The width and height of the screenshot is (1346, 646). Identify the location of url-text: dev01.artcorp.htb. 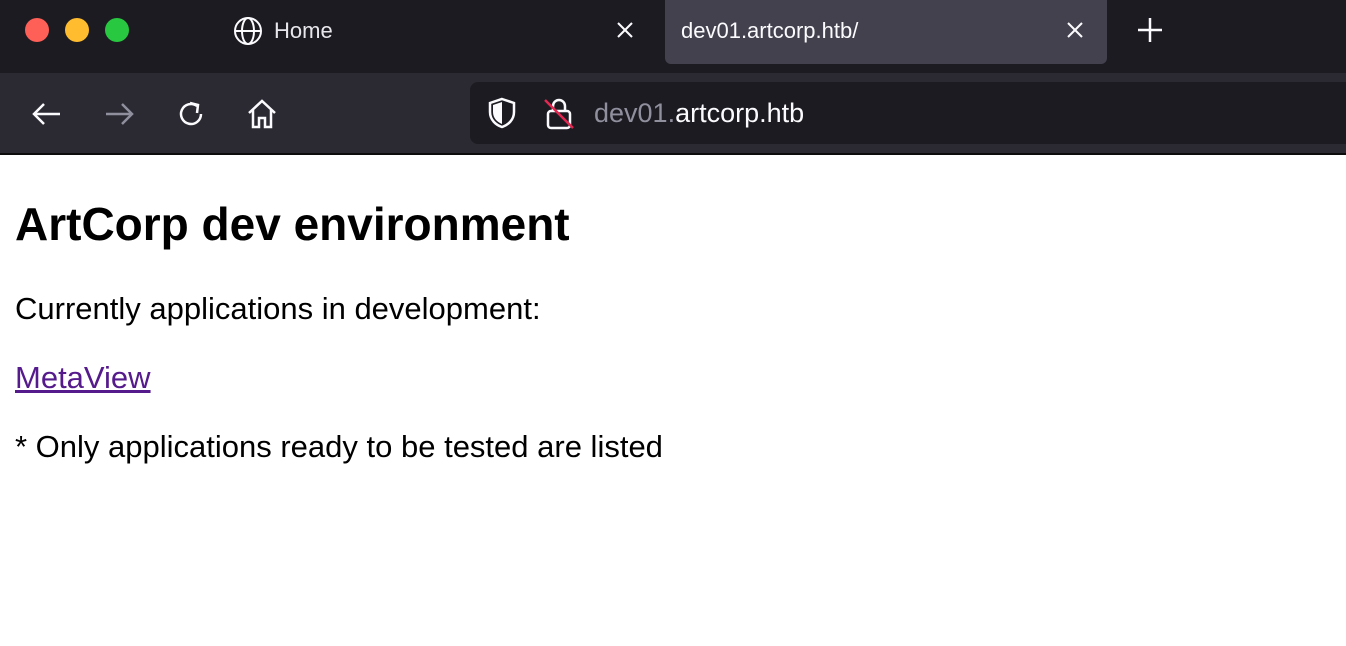
(699, 113).